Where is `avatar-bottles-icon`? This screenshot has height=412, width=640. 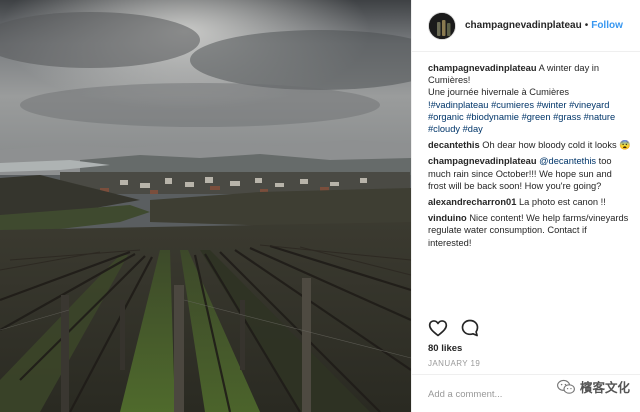
avatar-bottles-icon is located at coordinates (442, 25).